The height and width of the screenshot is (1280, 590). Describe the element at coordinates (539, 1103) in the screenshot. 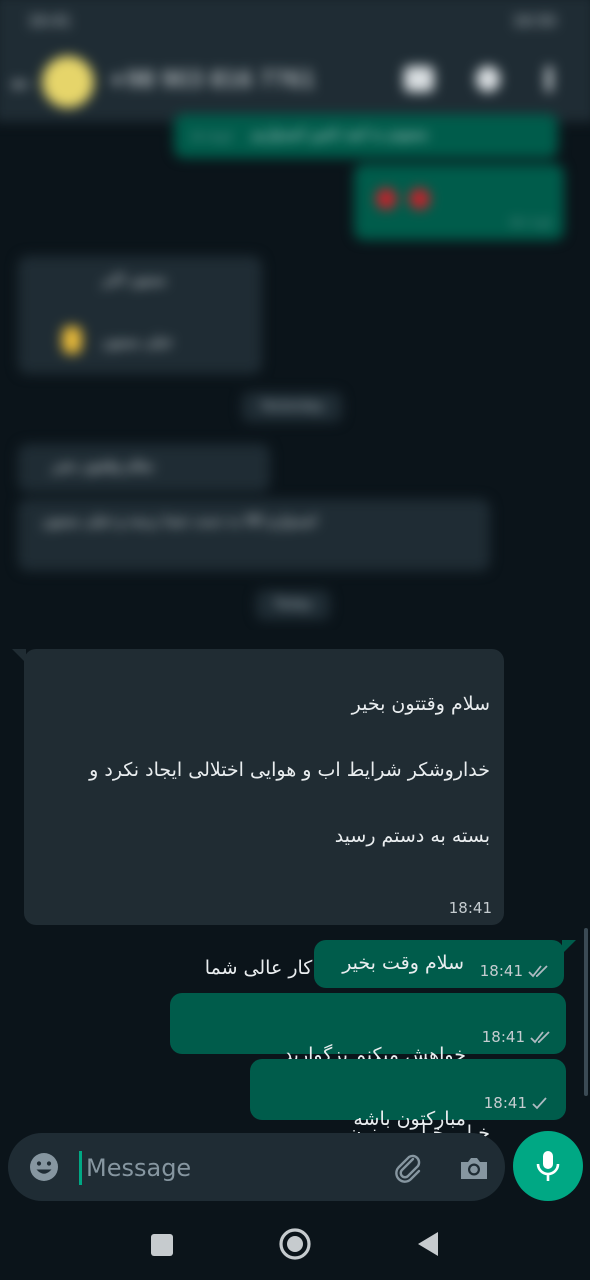

I see `check-icon` at that location.